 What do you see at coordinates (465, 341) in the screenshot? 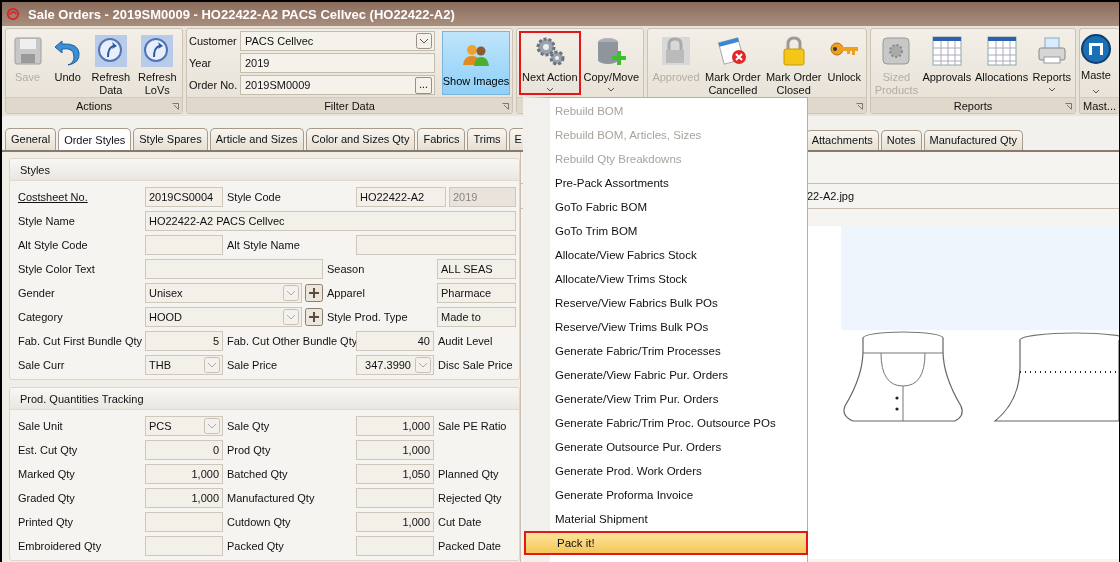
I see `field-label: Audit Level` at bounding box center [465, 341].